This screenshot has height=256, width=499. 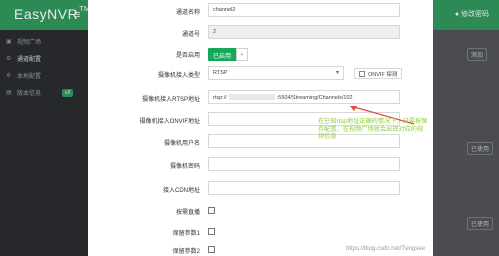 I want to click on rtsp-url-suffix: :5504/Streaming/Channels/102, so click(x=314, y=98).